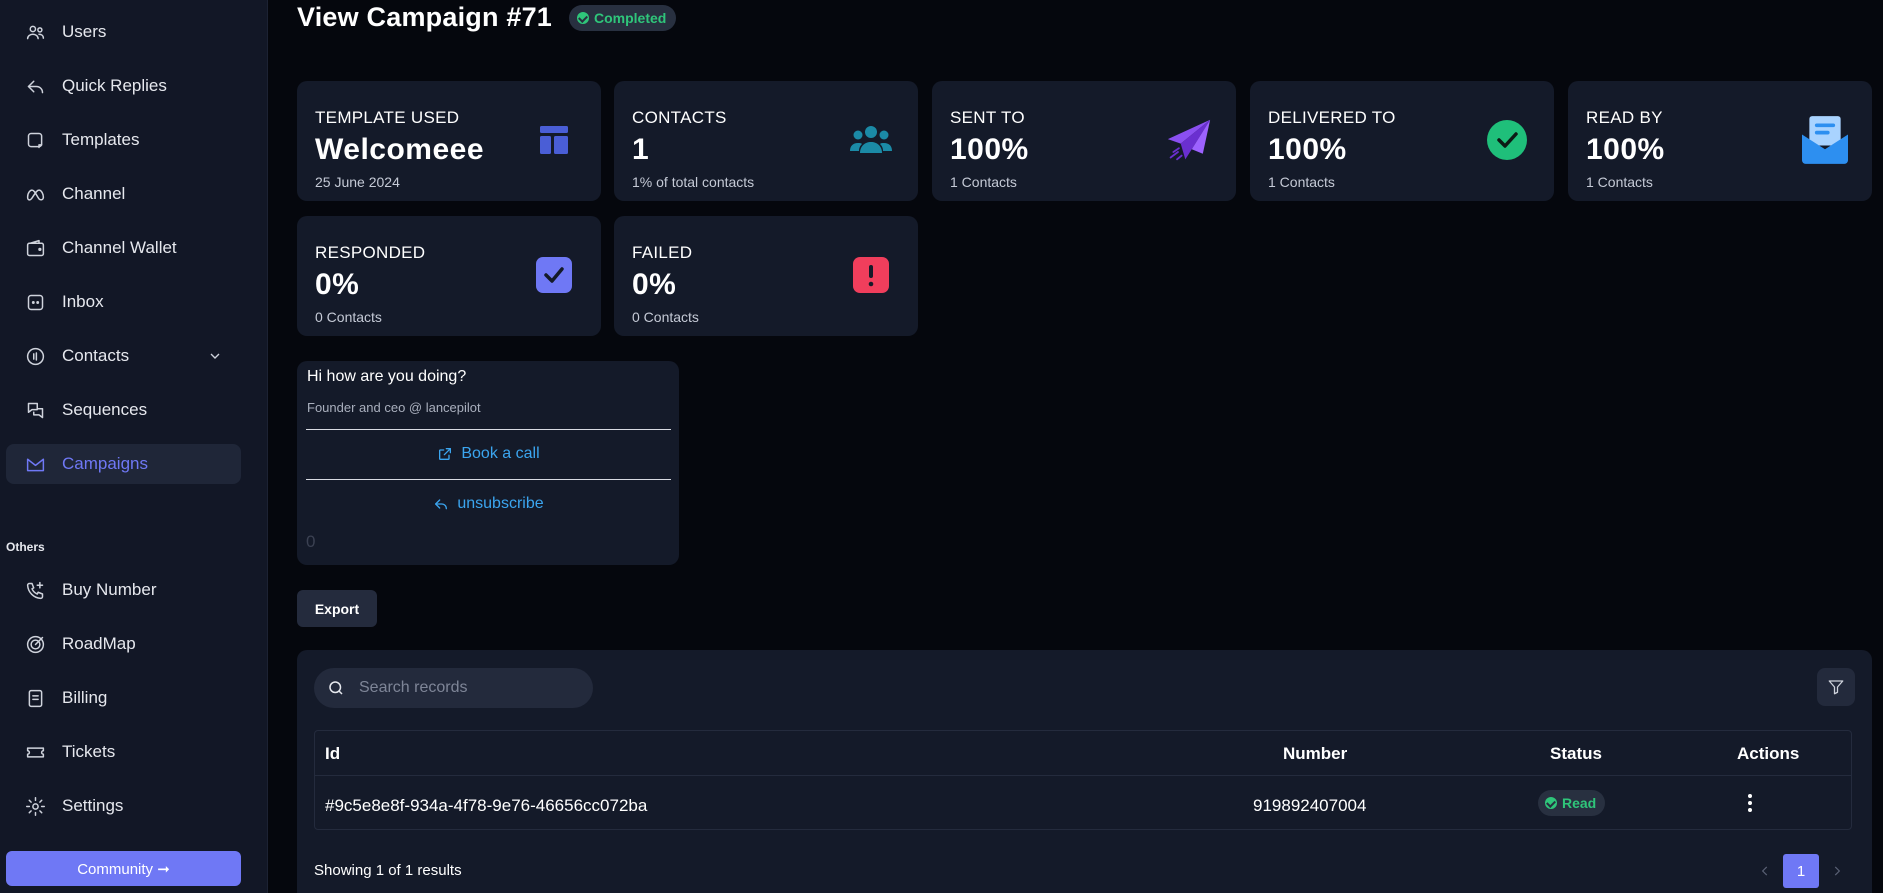  Describe the element at coordinates (554, 275) in the screenshot. I see `check-square-icon` at that location.